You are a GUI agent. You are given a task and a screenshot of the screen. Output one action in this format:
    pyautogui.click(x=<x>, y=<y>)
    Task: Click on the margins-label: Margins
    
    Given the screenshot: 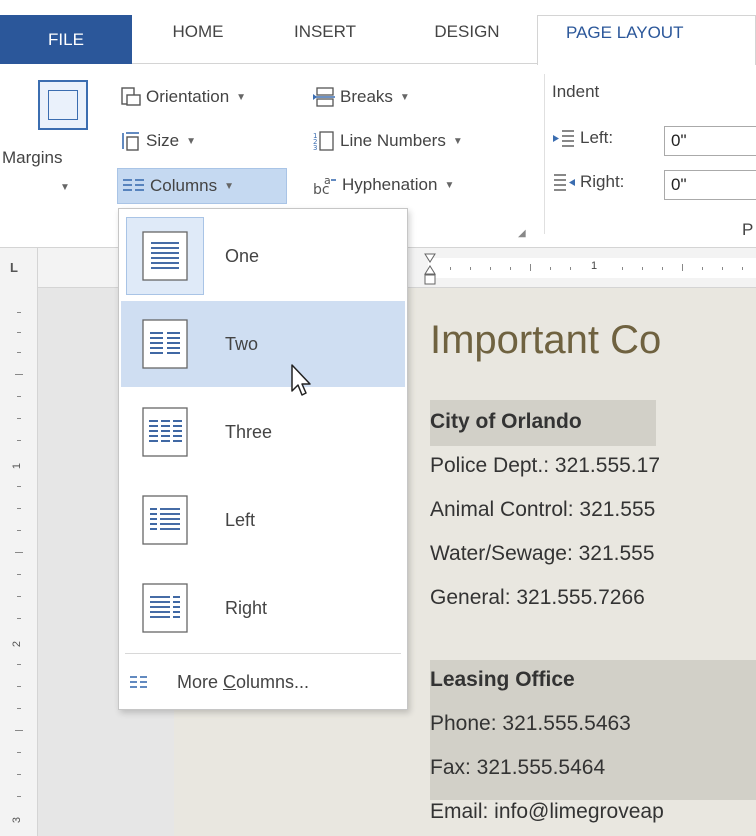 What is the action you would take?
    pyautogui.click(x=32, y=157)
    